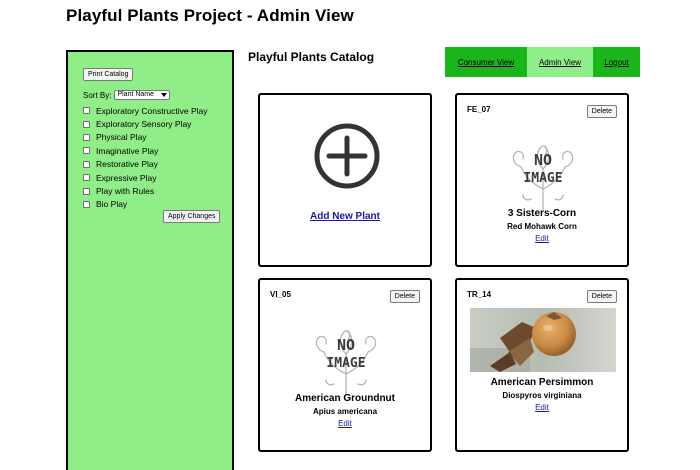 The height and width of the screenshot is (470, 700). I want to click on filter-label: Restorative Play, so click(127, 164).